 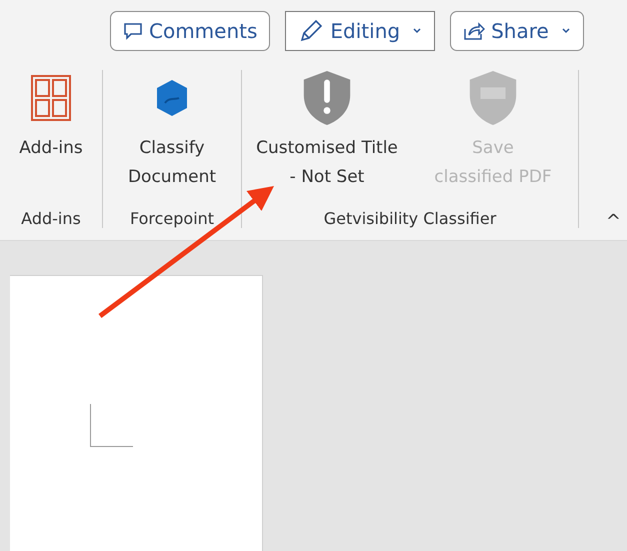 What do you see at coordinates (360, 31) in the screenshot?
I see `editing-button: Editing` at bounding box center [360, 31].